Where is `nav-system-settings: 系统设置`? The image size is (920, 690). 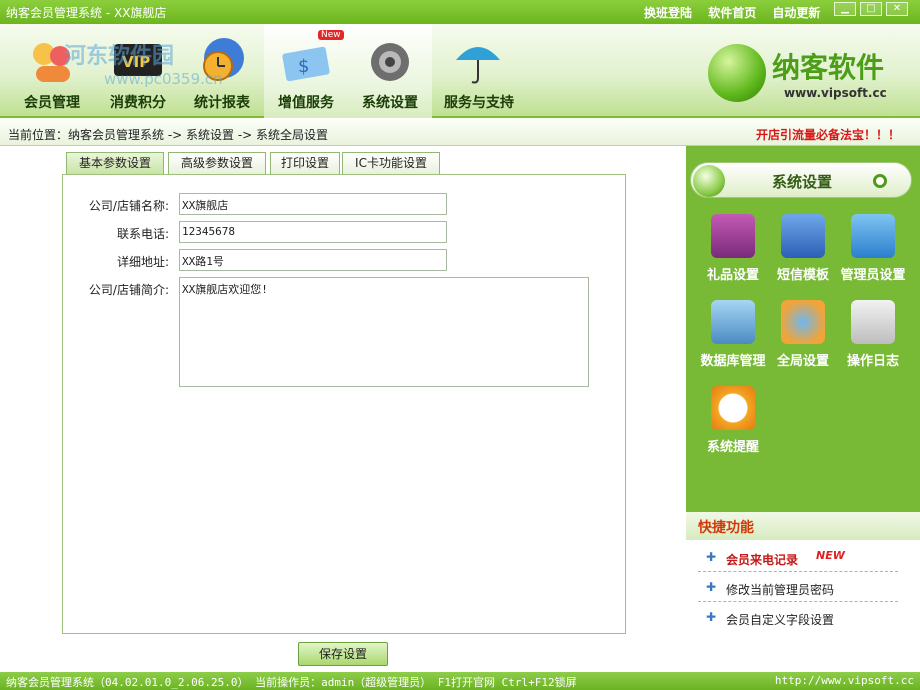 nav-system-settings: 系统设置 is located at coordinates (390, 71).